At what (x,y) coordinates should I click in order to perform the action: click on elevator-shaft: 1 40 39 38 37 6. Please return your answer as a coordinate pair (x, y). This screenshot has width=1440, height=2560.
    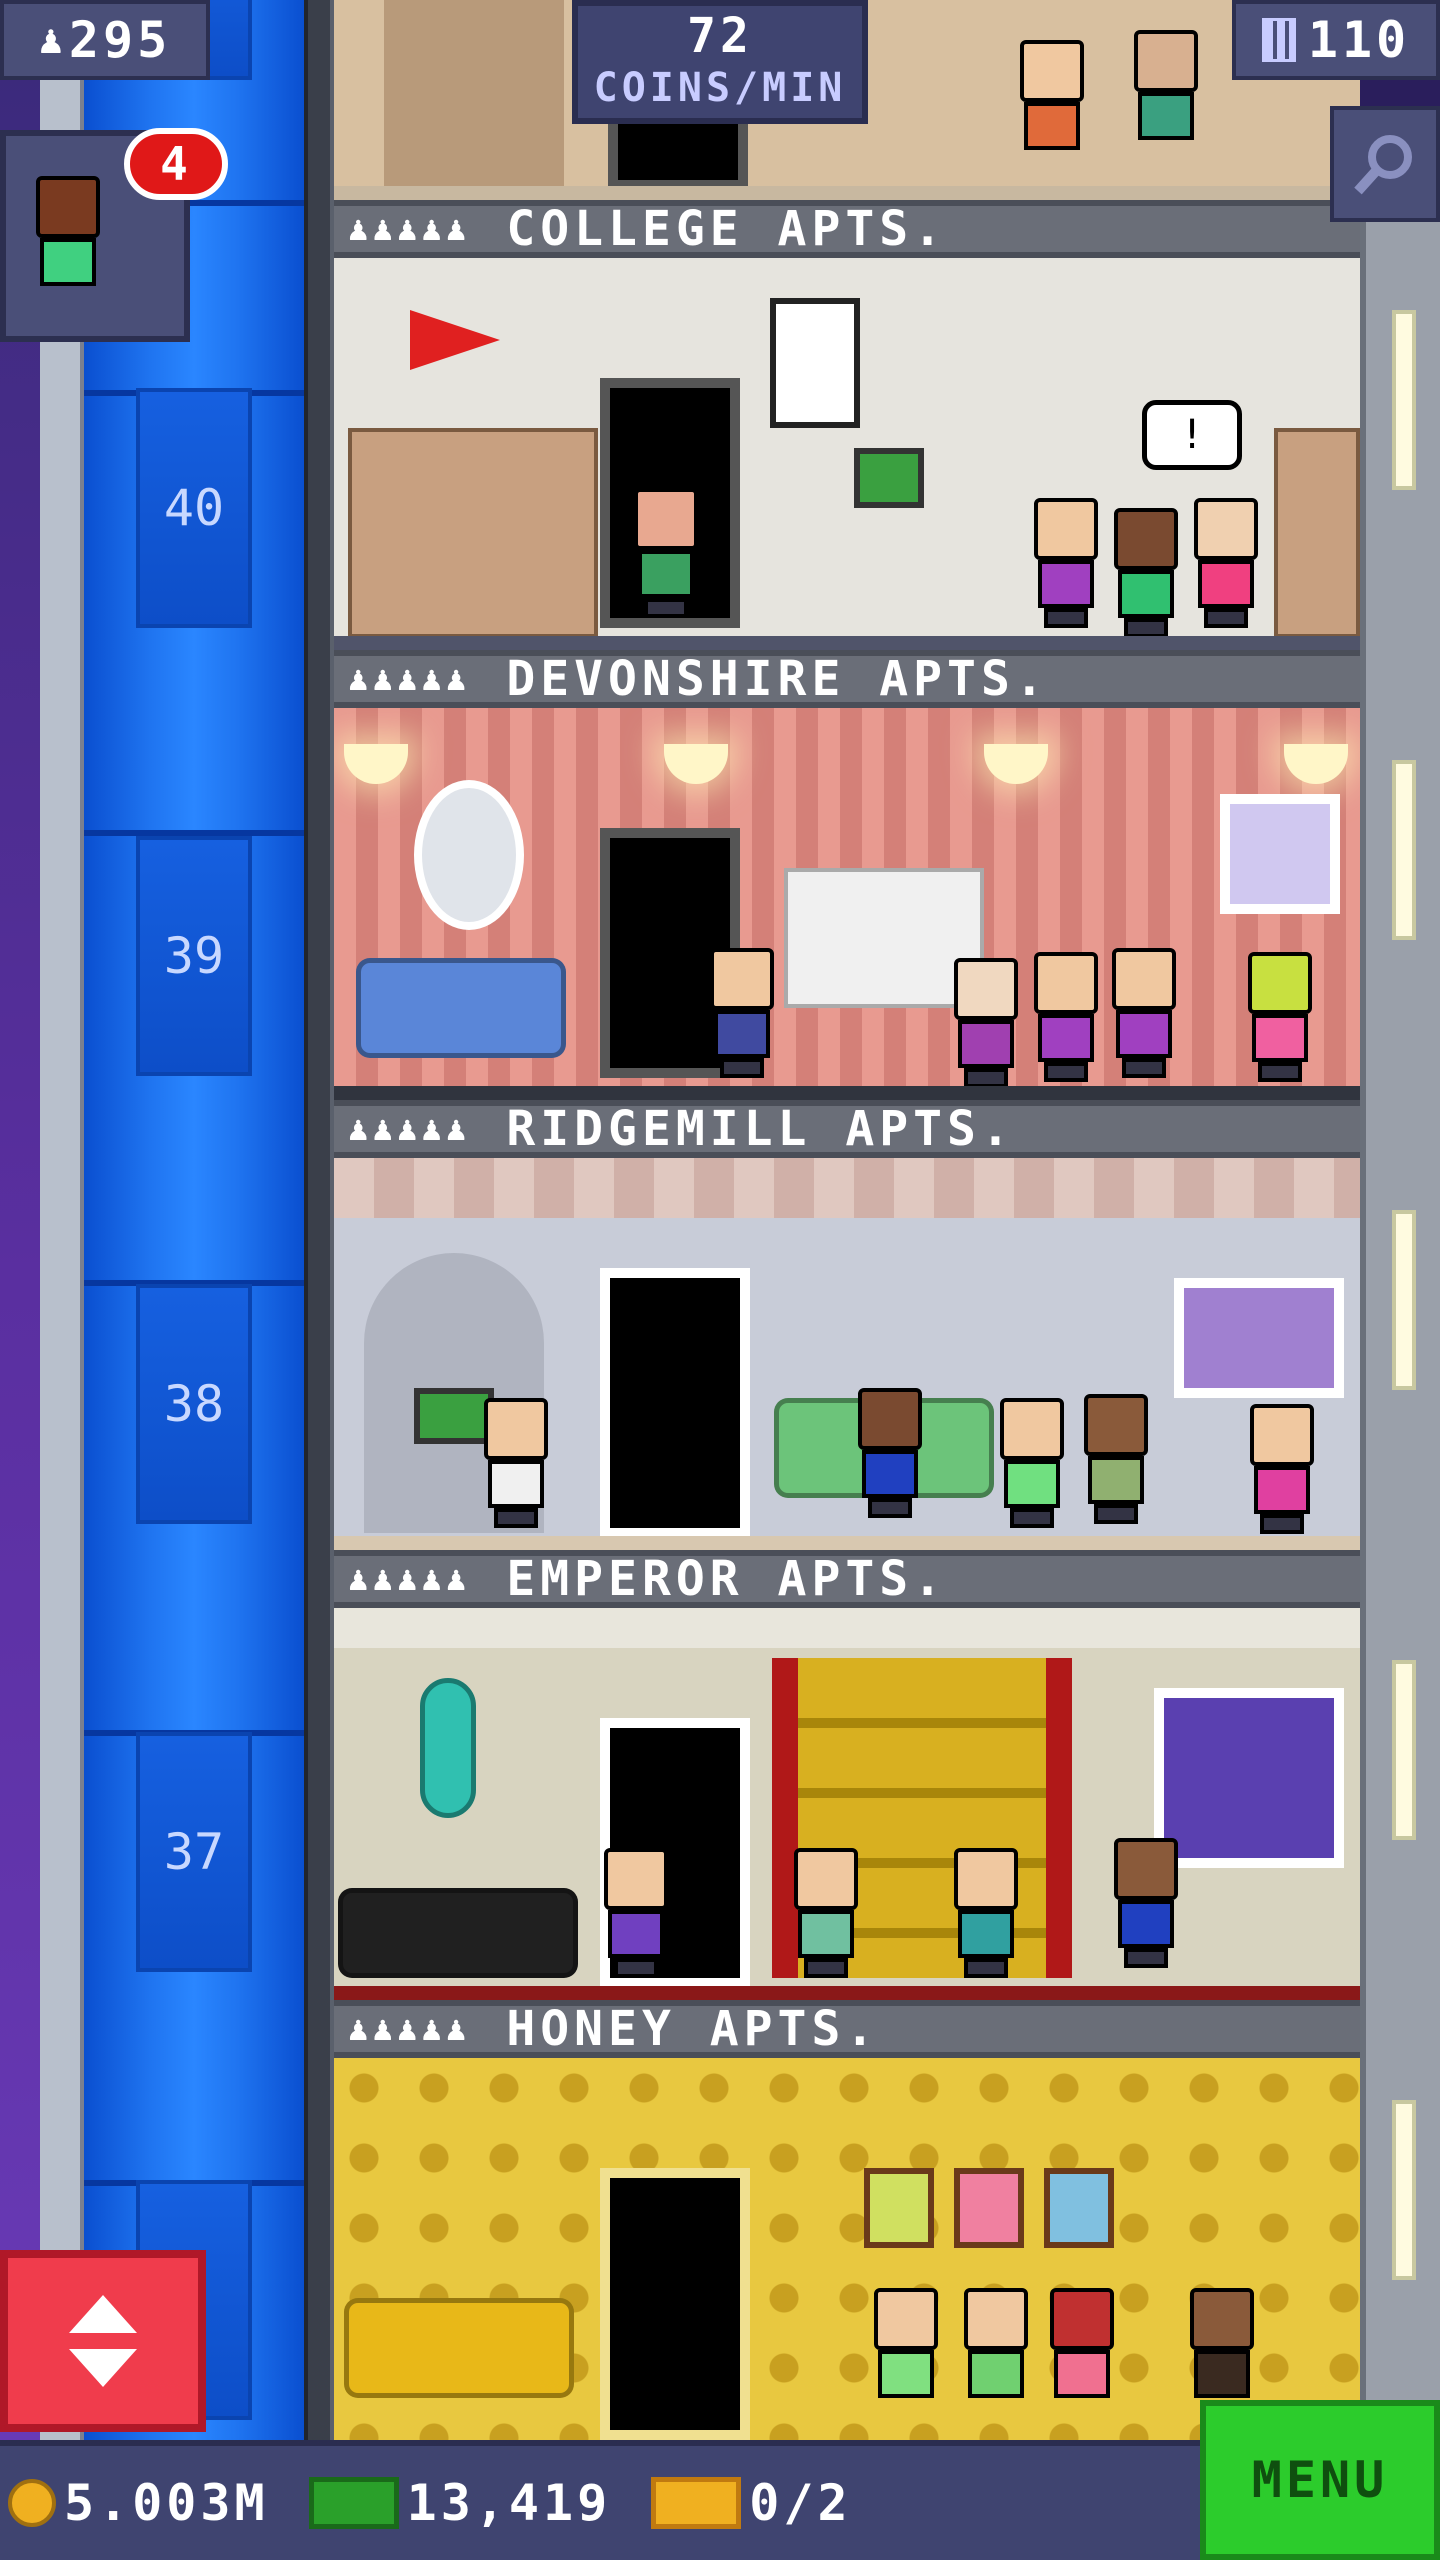
    Looking at the image, I should click on (194, 1220).